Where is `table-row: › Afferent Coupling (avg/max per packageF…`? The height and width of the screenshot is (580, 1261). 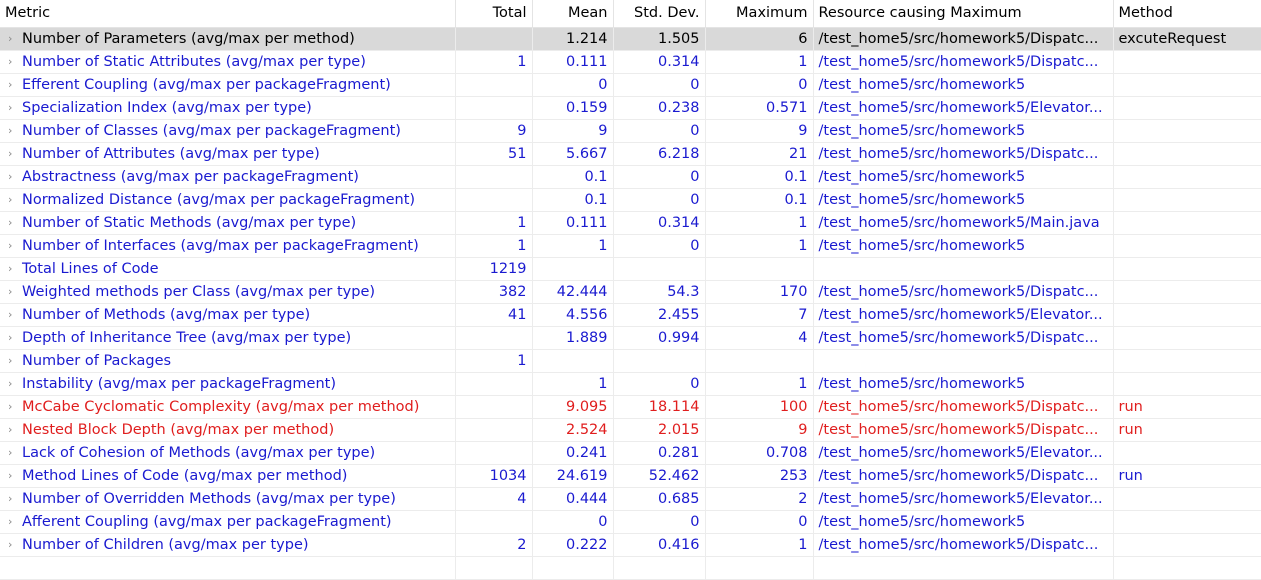 table-row: › Afferent Coupling (avg/max per packageF… is located at coordinates (630, 522).